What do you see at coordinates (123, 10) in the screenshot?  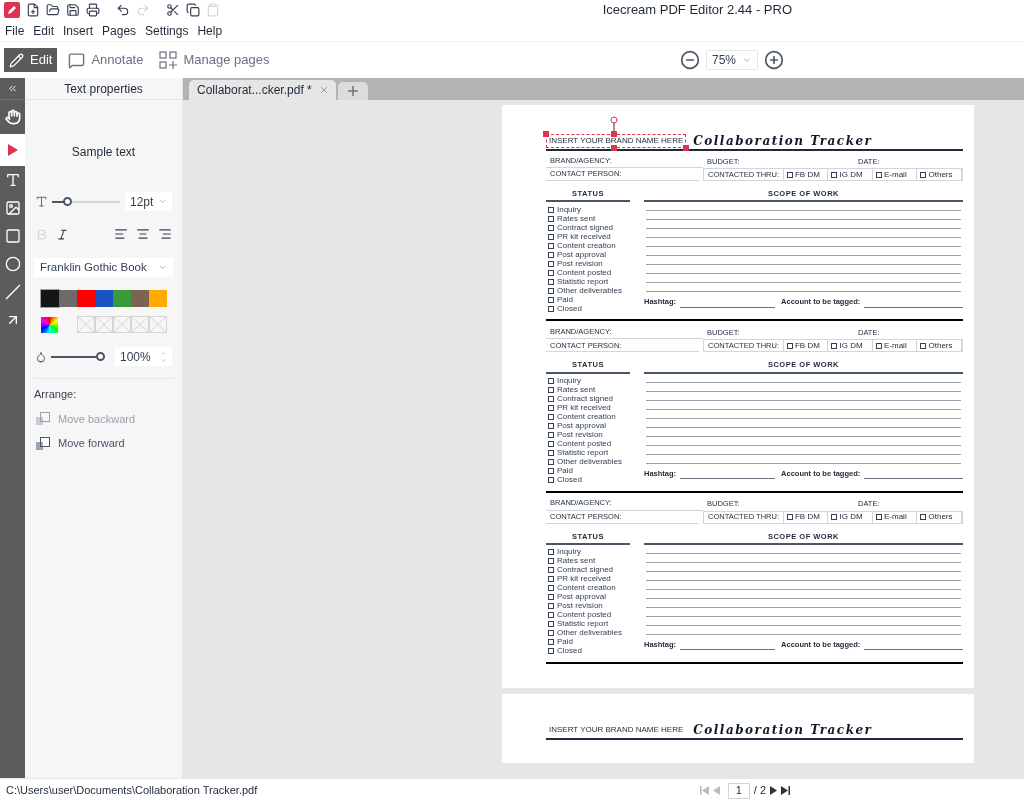 I see `undo-icon` at bounding box center [123, 10].